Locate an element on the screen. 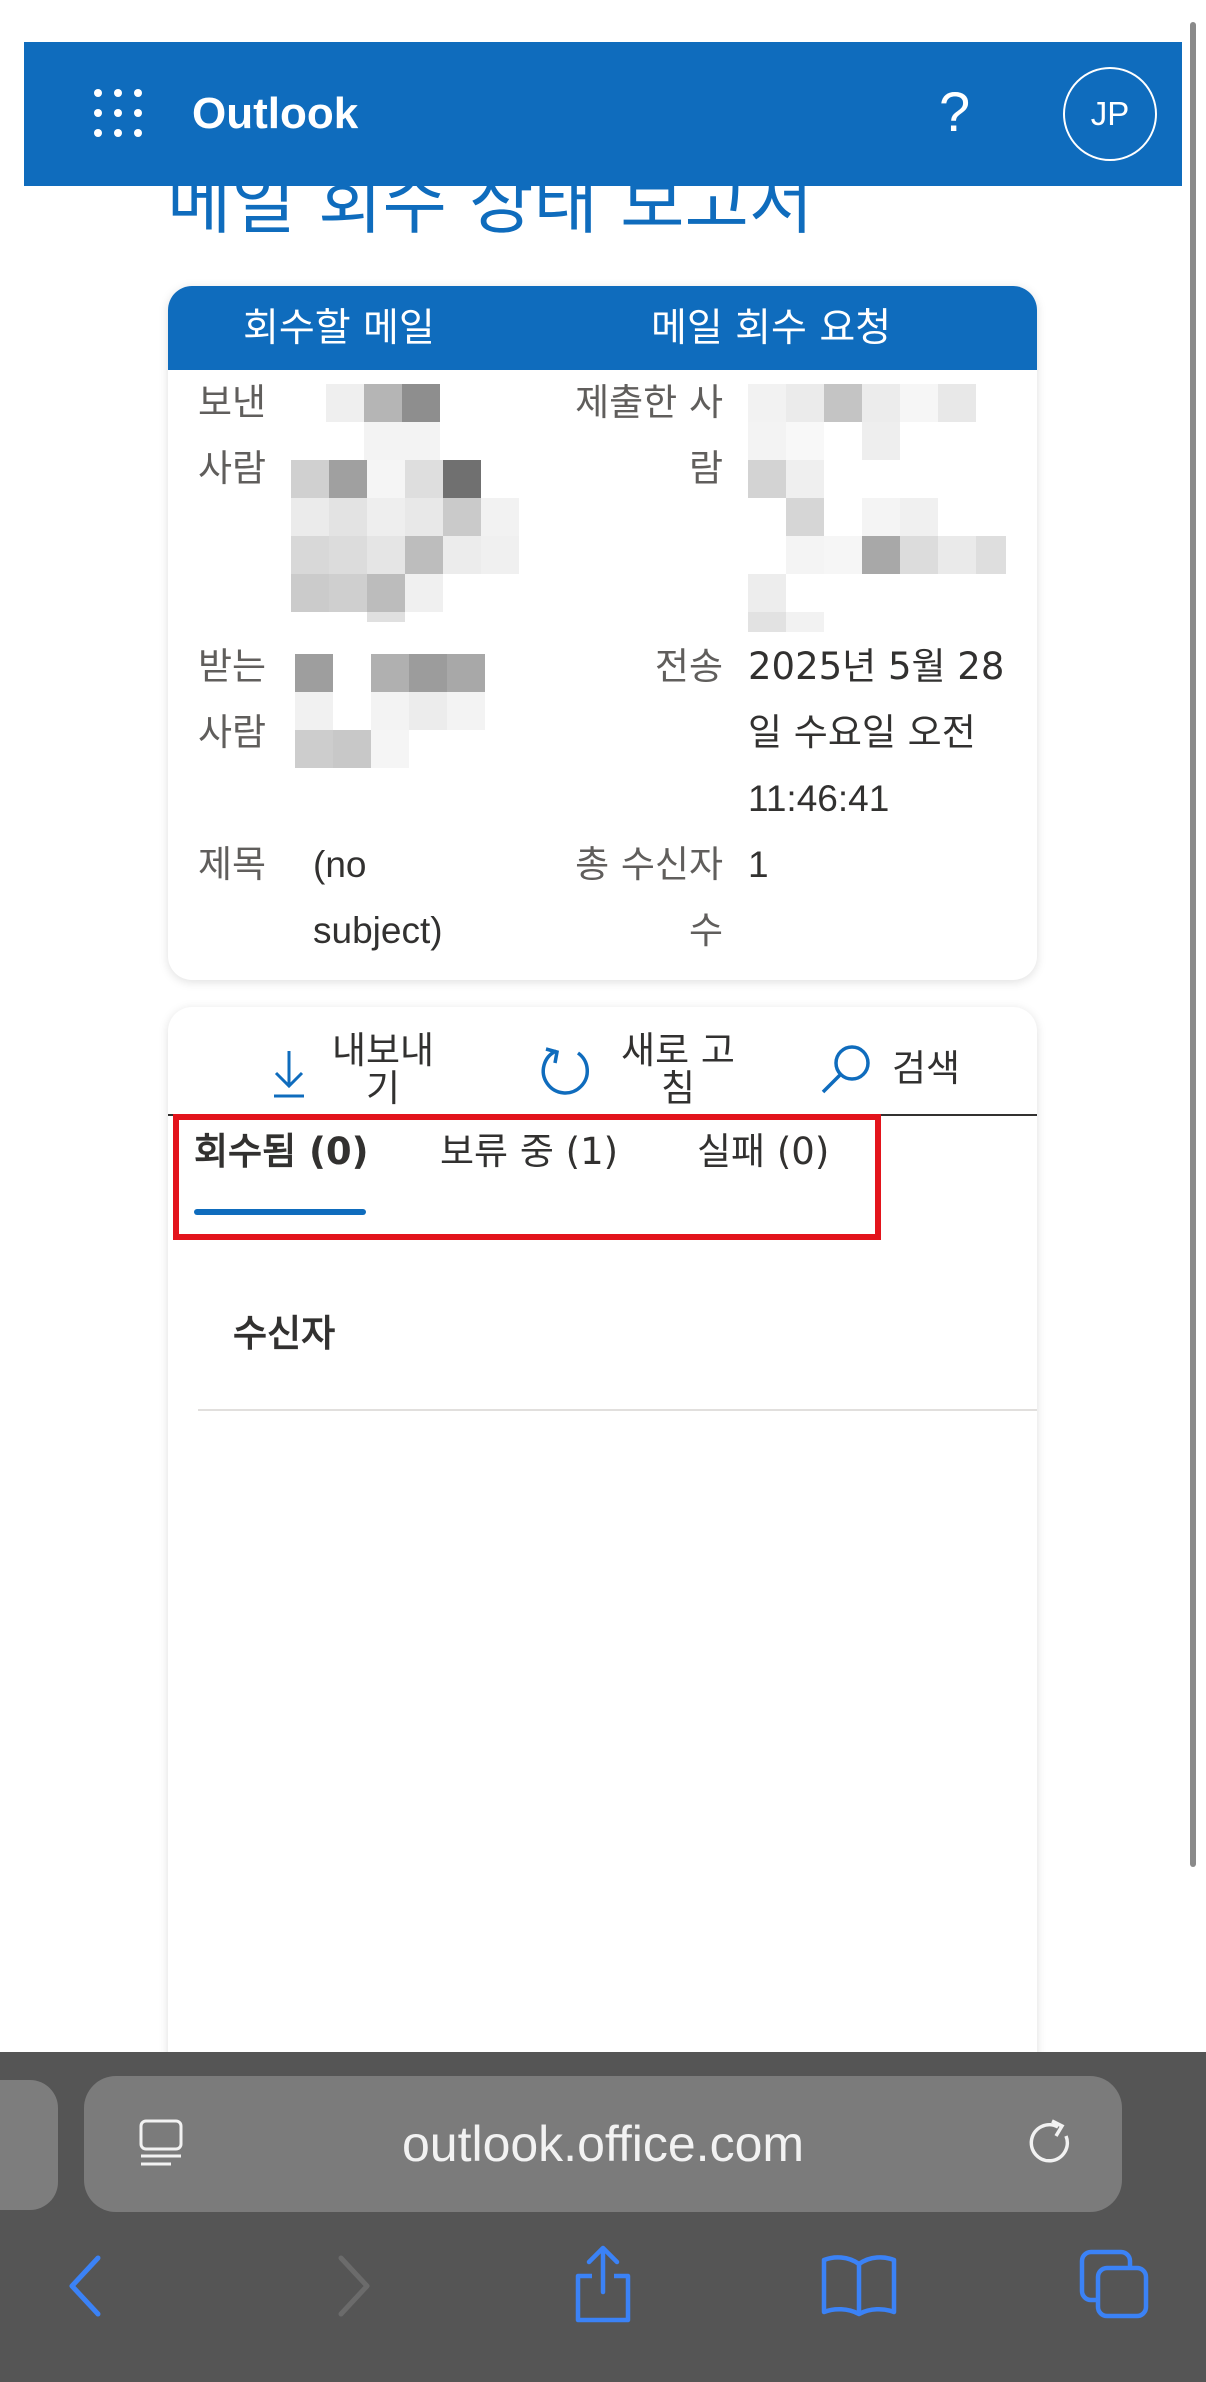 This screenshot has height=2382, width=1206. scrollbar is located at coordinates (1193, 944).